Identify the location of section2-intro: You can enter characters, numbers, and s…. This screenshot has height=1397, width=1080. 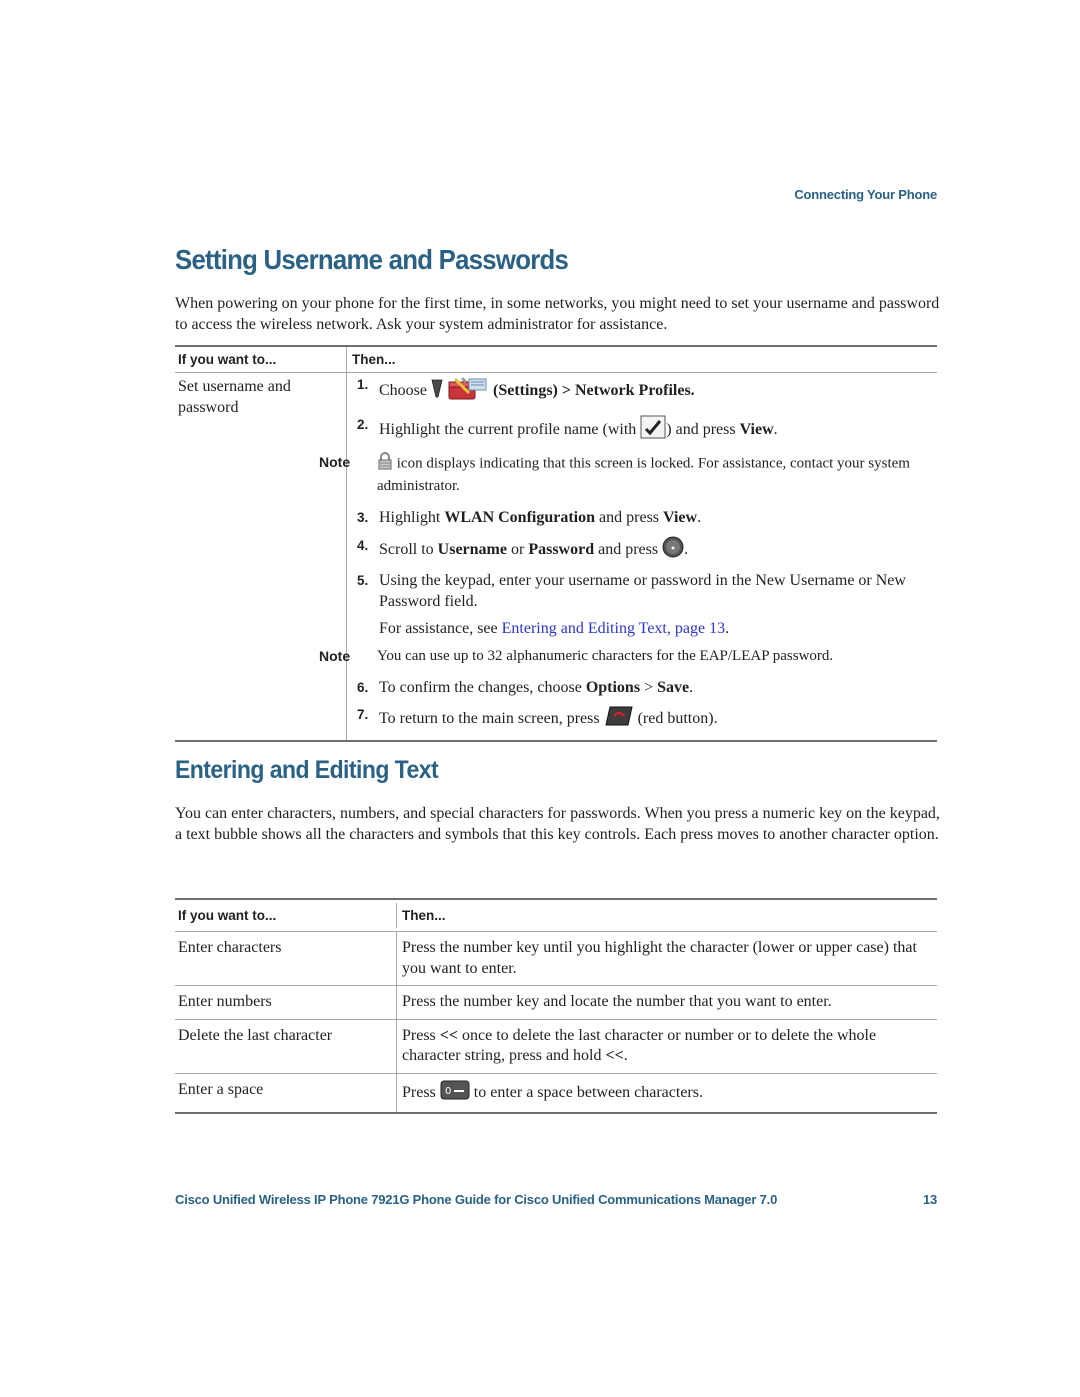
(557, 824).